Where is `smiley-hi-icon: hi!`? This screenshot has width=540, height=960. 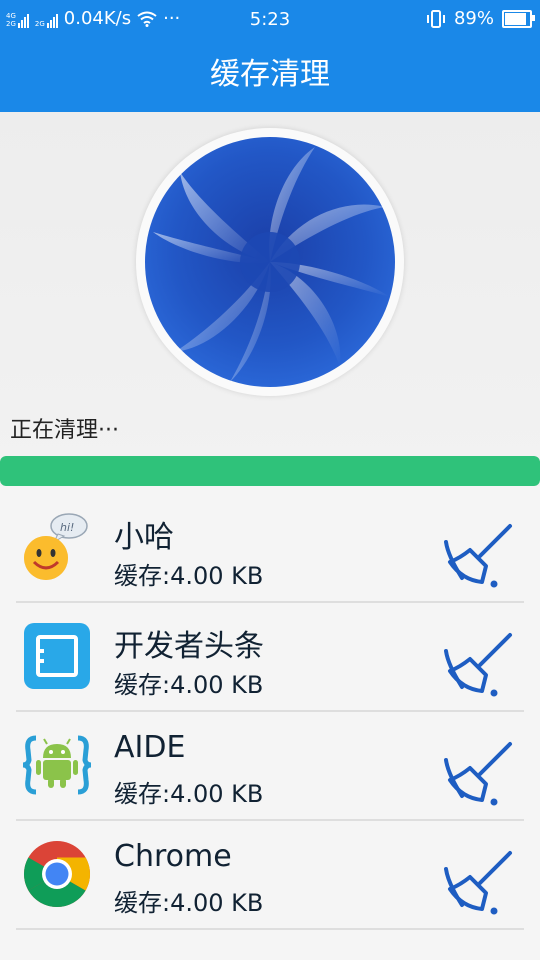
smiley-hi-icon: hi! is located at coordinates (56, 546).